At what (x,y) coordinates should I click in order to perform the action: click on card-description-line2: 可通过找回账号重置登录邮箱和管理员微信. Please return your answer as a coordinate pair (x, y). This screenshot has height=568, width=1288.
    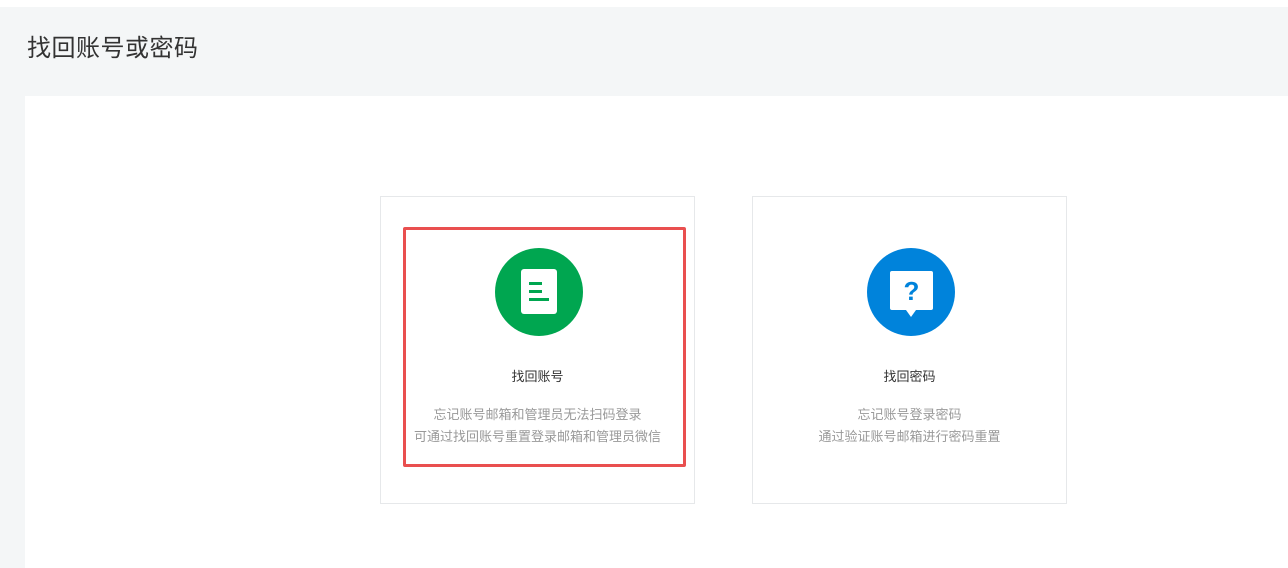
    Looking at the image, I should click on (537, 437).